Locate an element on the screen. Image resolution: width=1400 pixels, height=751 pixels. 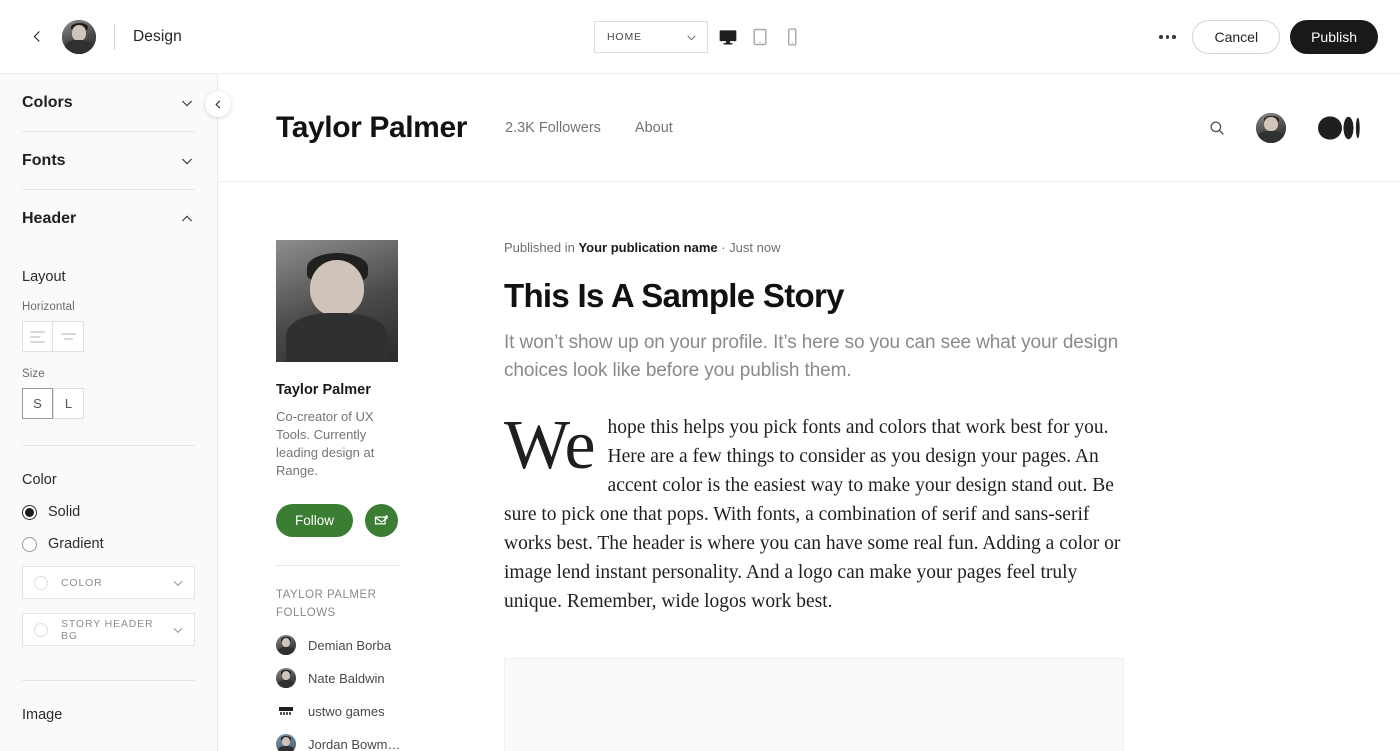
list-item: ustwo games is located at coordinates (338, 711).